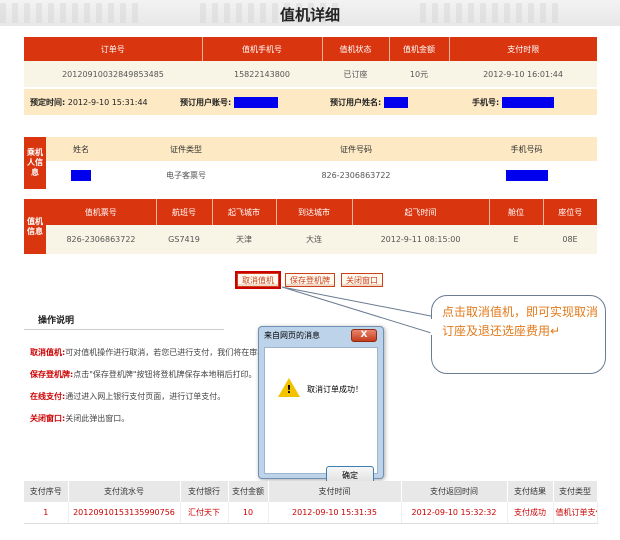 Image resolution: width=620 pixels, height=540 pixels. Describe the element at coordinates (289, 389) in the screenshot. I see `warning-icon-mark: !` at that location.